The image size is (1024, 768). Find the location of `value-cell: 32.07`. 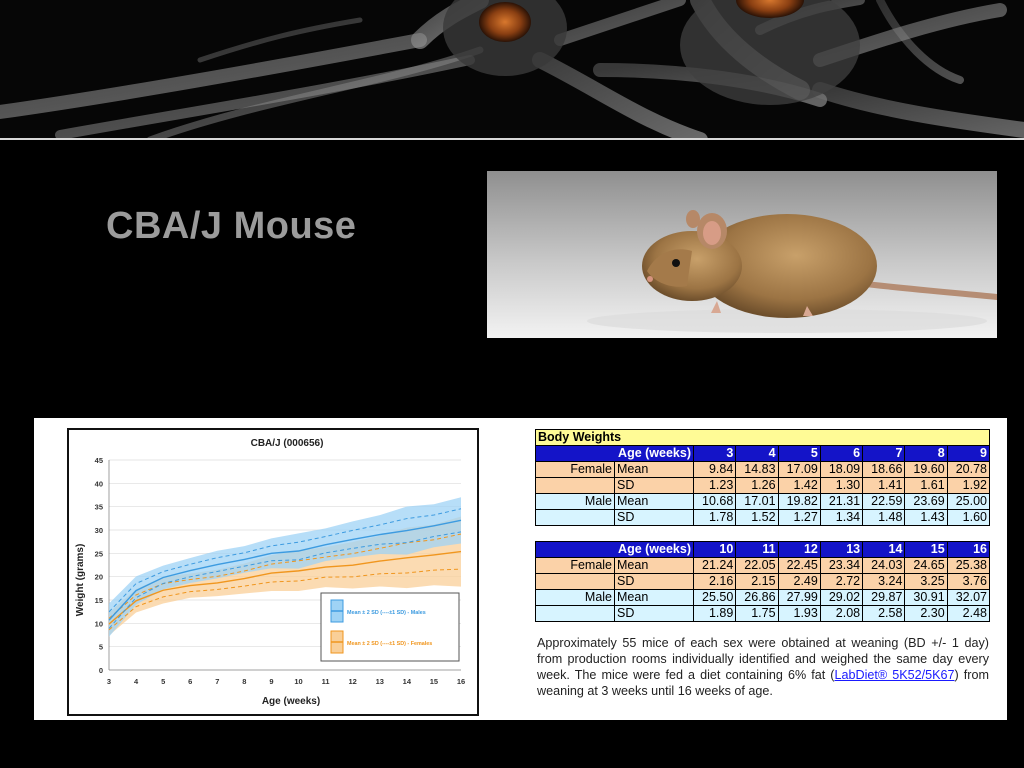

value-cell: 32.07 is located at coordinates (968, 597).